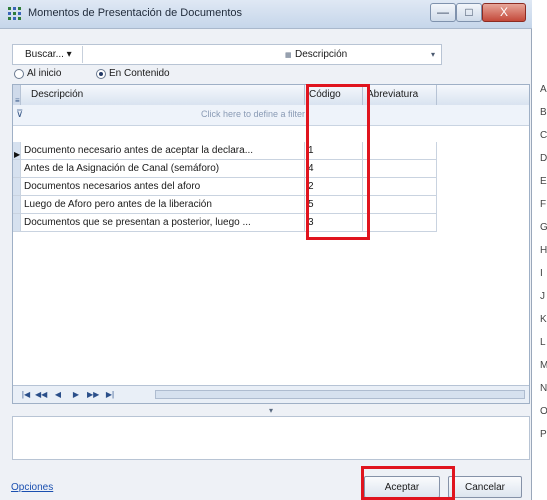 This screenshot has height=500, width=547. Describe the element at coordinates (253, 114) in the screenshot. I see `filter-hint: Click here to define a filter` at that location.